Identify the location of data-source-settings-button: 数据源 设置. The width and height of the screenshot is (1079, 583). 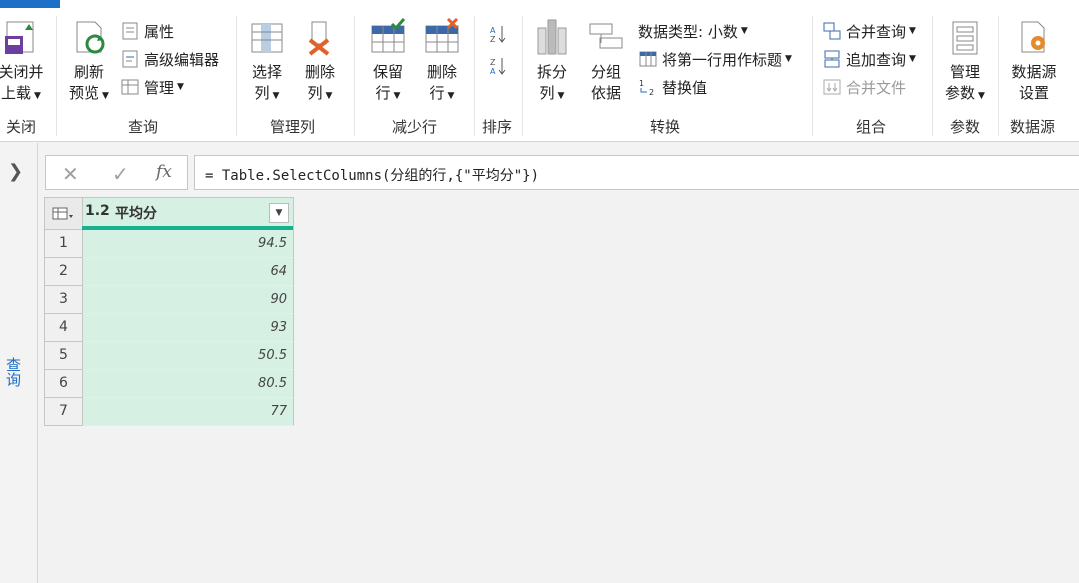
(1034, 61).